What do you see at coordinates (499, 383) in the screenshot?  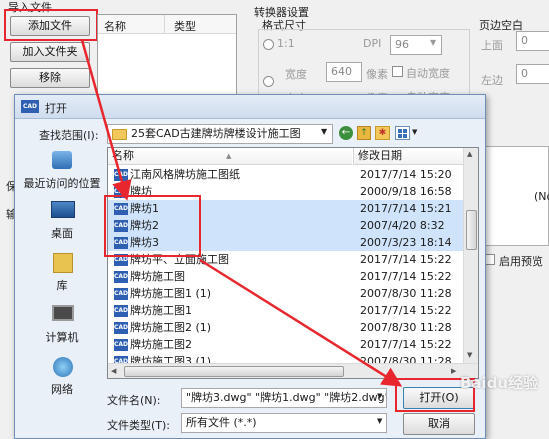 I see `watermark: Baidu经验` at bounding box center [499, 383].